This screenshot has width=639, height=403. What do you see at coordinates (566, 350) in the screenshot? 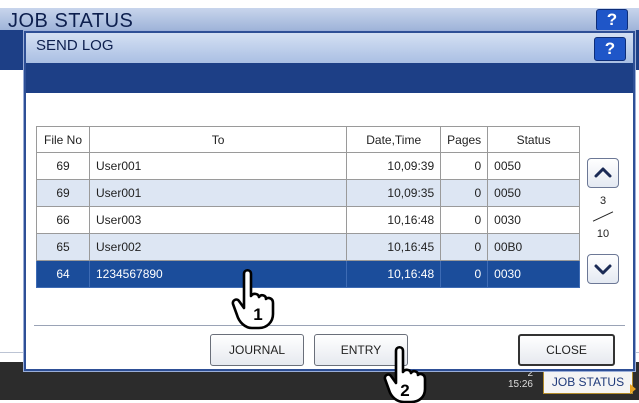
I see `close-button: CLOSE` at bounding box center [566, 350].